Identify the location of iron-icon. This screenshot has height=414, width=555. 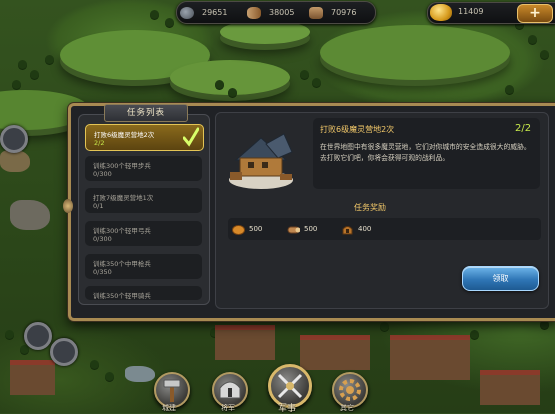
(316, 12).